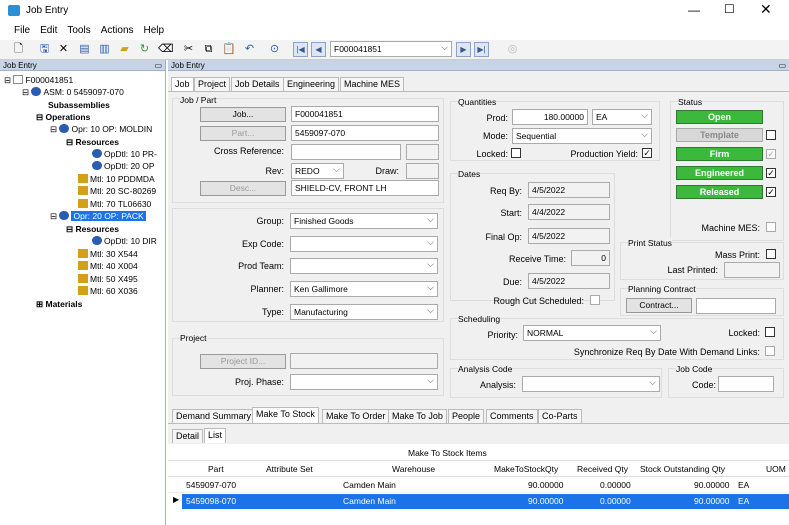  I want to click on firm-status-button: Firm, so click(719, 154).